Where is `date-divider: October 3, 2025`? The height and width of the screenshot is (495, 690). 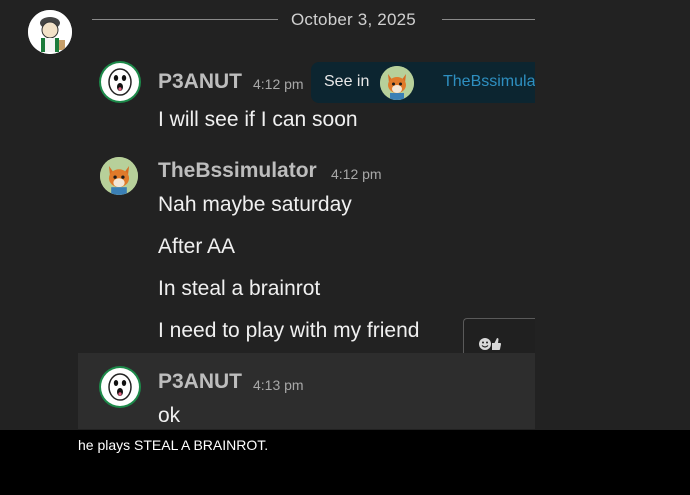 date-divider: October 3, 2025 is located at coordinates (353, 19).